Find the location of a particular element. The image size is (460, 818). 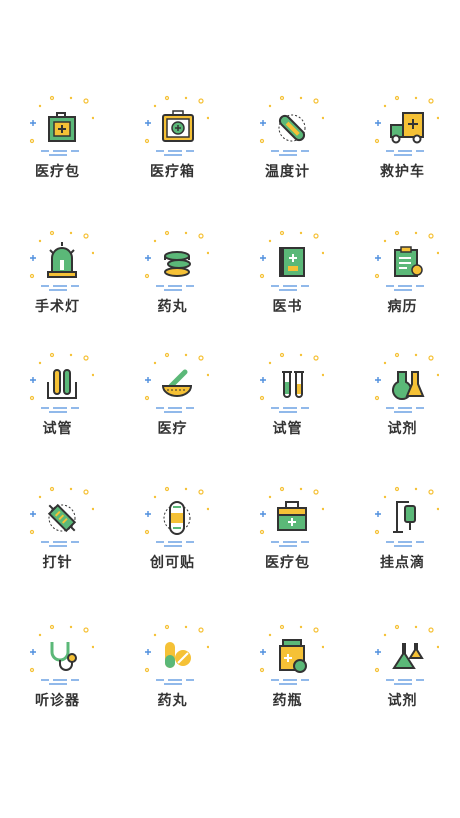

syringe-icon is located at coordinates (61, 516).